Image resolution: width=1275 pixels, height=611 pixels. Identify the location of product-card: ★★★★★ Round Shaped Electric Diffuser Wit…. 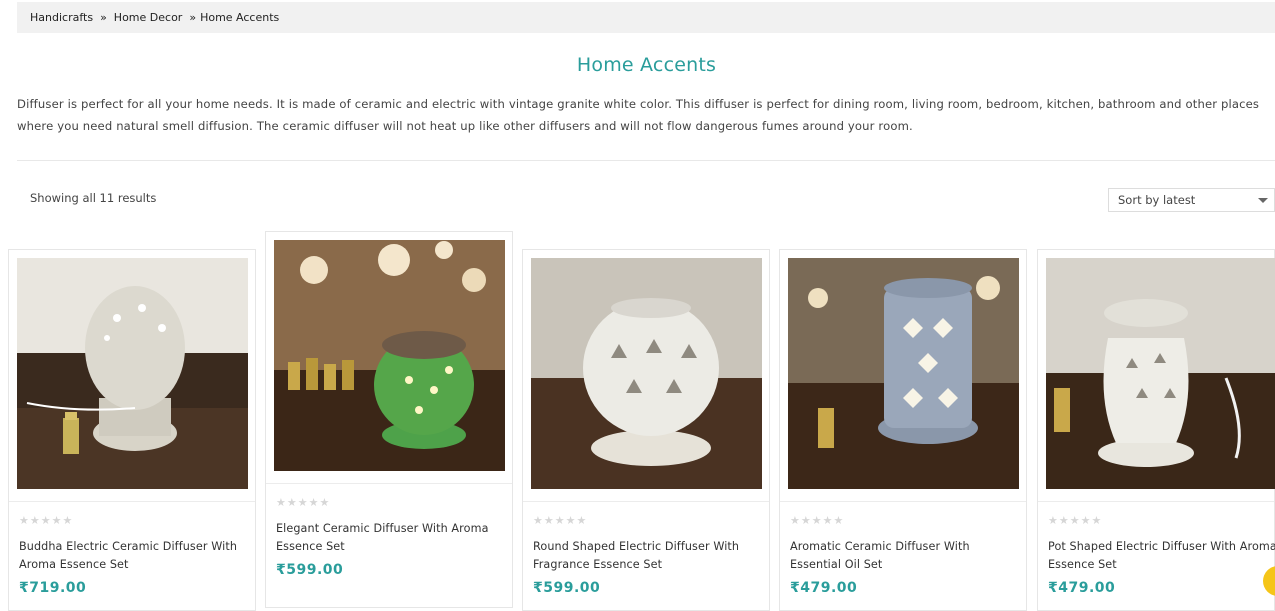
(646, 430).